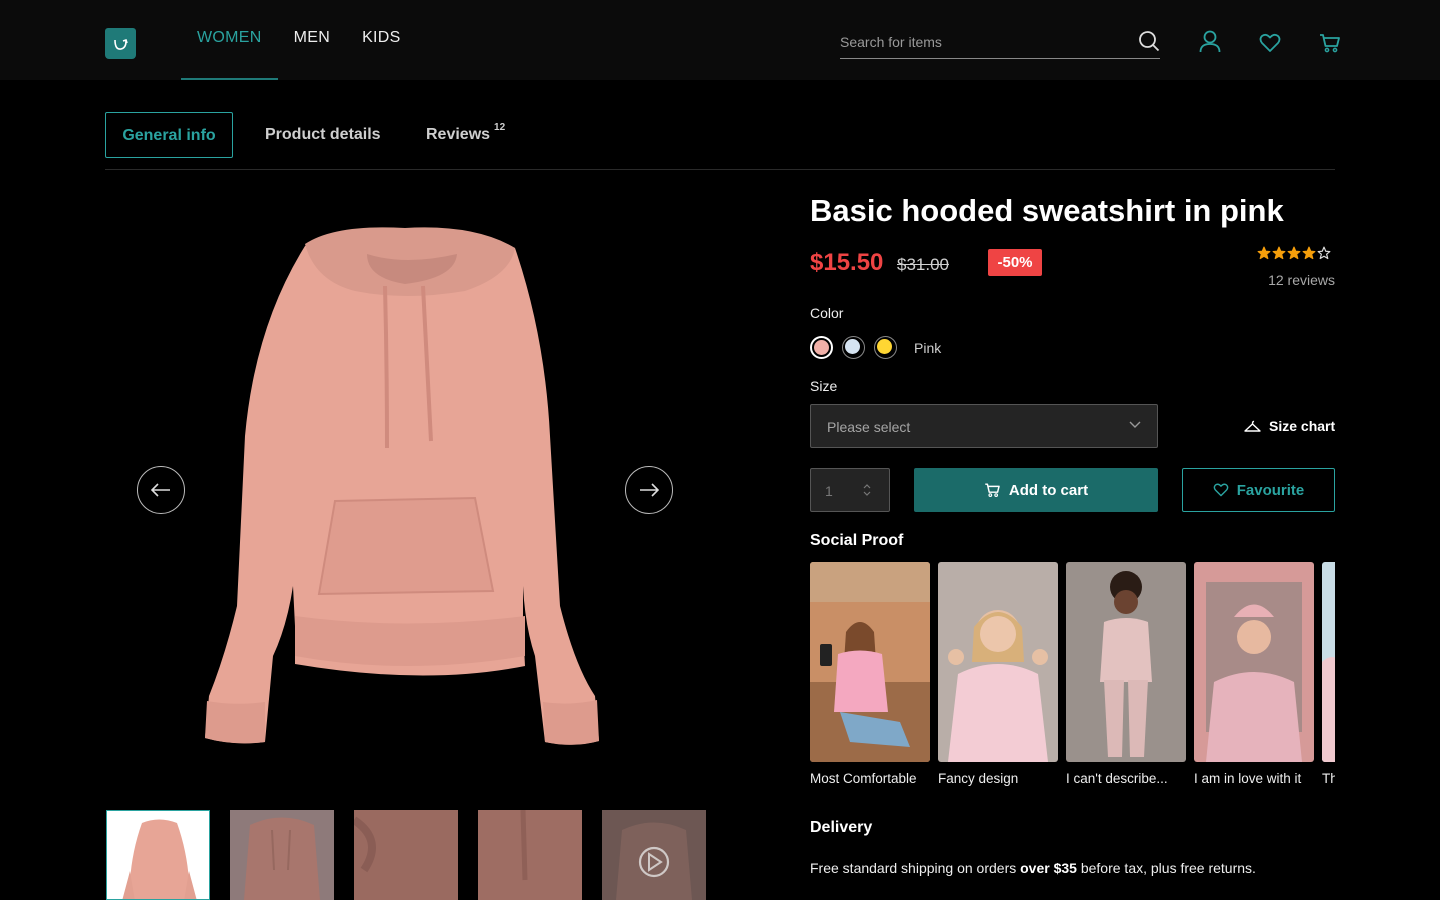 The width and height of the screenshot is (1440, 900). What do you see at coordinates (381, 40) in the screenshot?
I see `nav-kids: KIDS` at bounding box center [381, 40].